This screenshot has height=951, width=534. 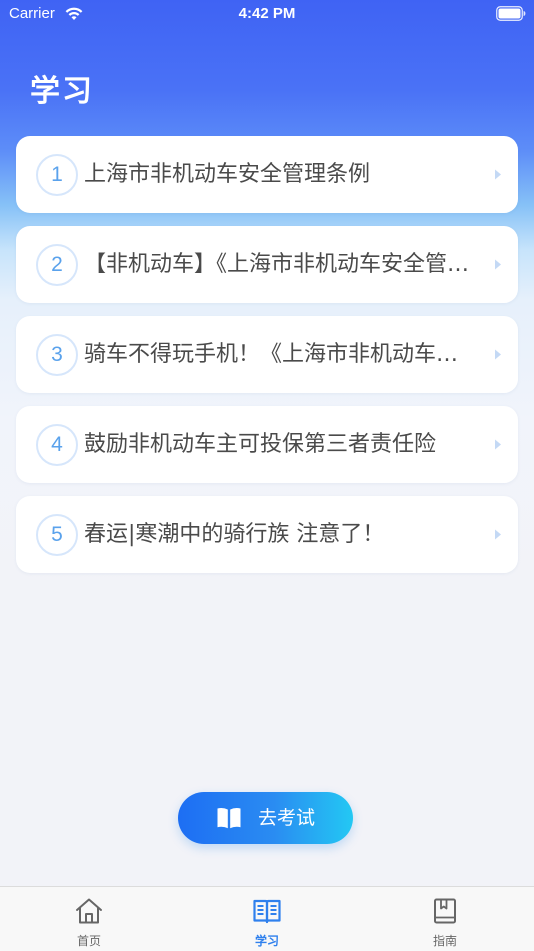 What do you see at coordinates (445, 911) in the screenshot?
I see `guide-book-icon` at bounding box center [445, 911].